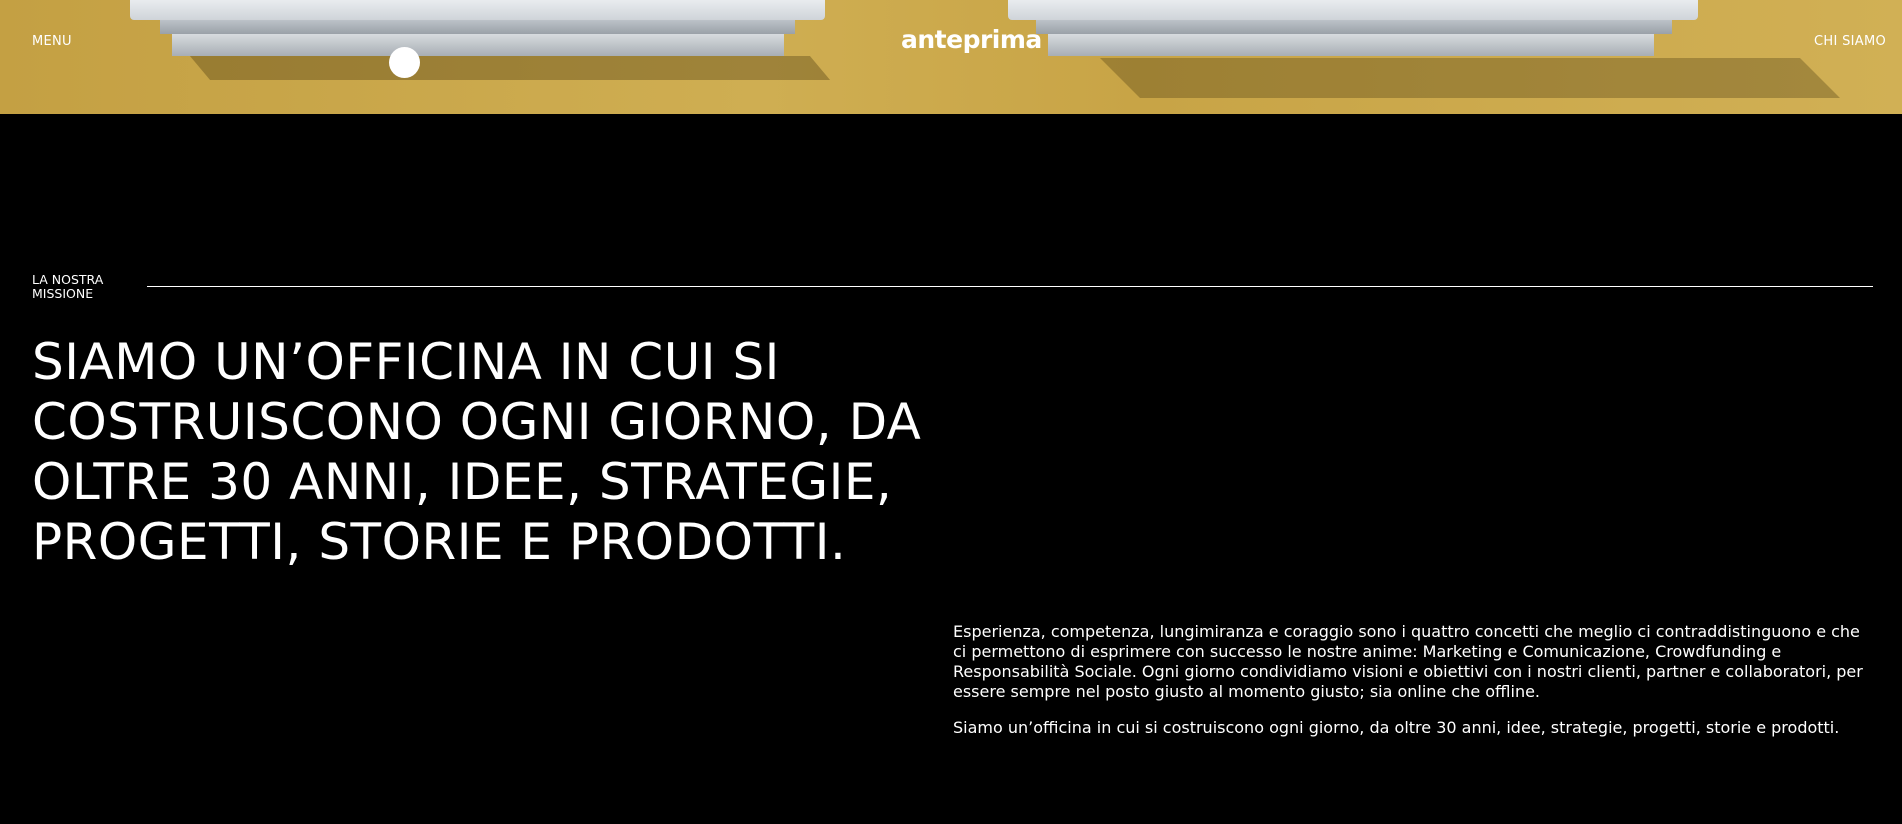  Describe the element at coordinates (52, 41) in the screenshot. I see `menu-button: MENU` at that location.